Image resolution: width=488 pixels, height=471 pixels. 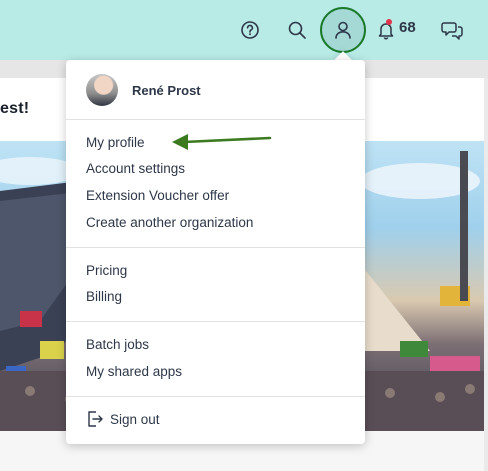 I want to click on sign-out-icon, so click(x=95, y=419).